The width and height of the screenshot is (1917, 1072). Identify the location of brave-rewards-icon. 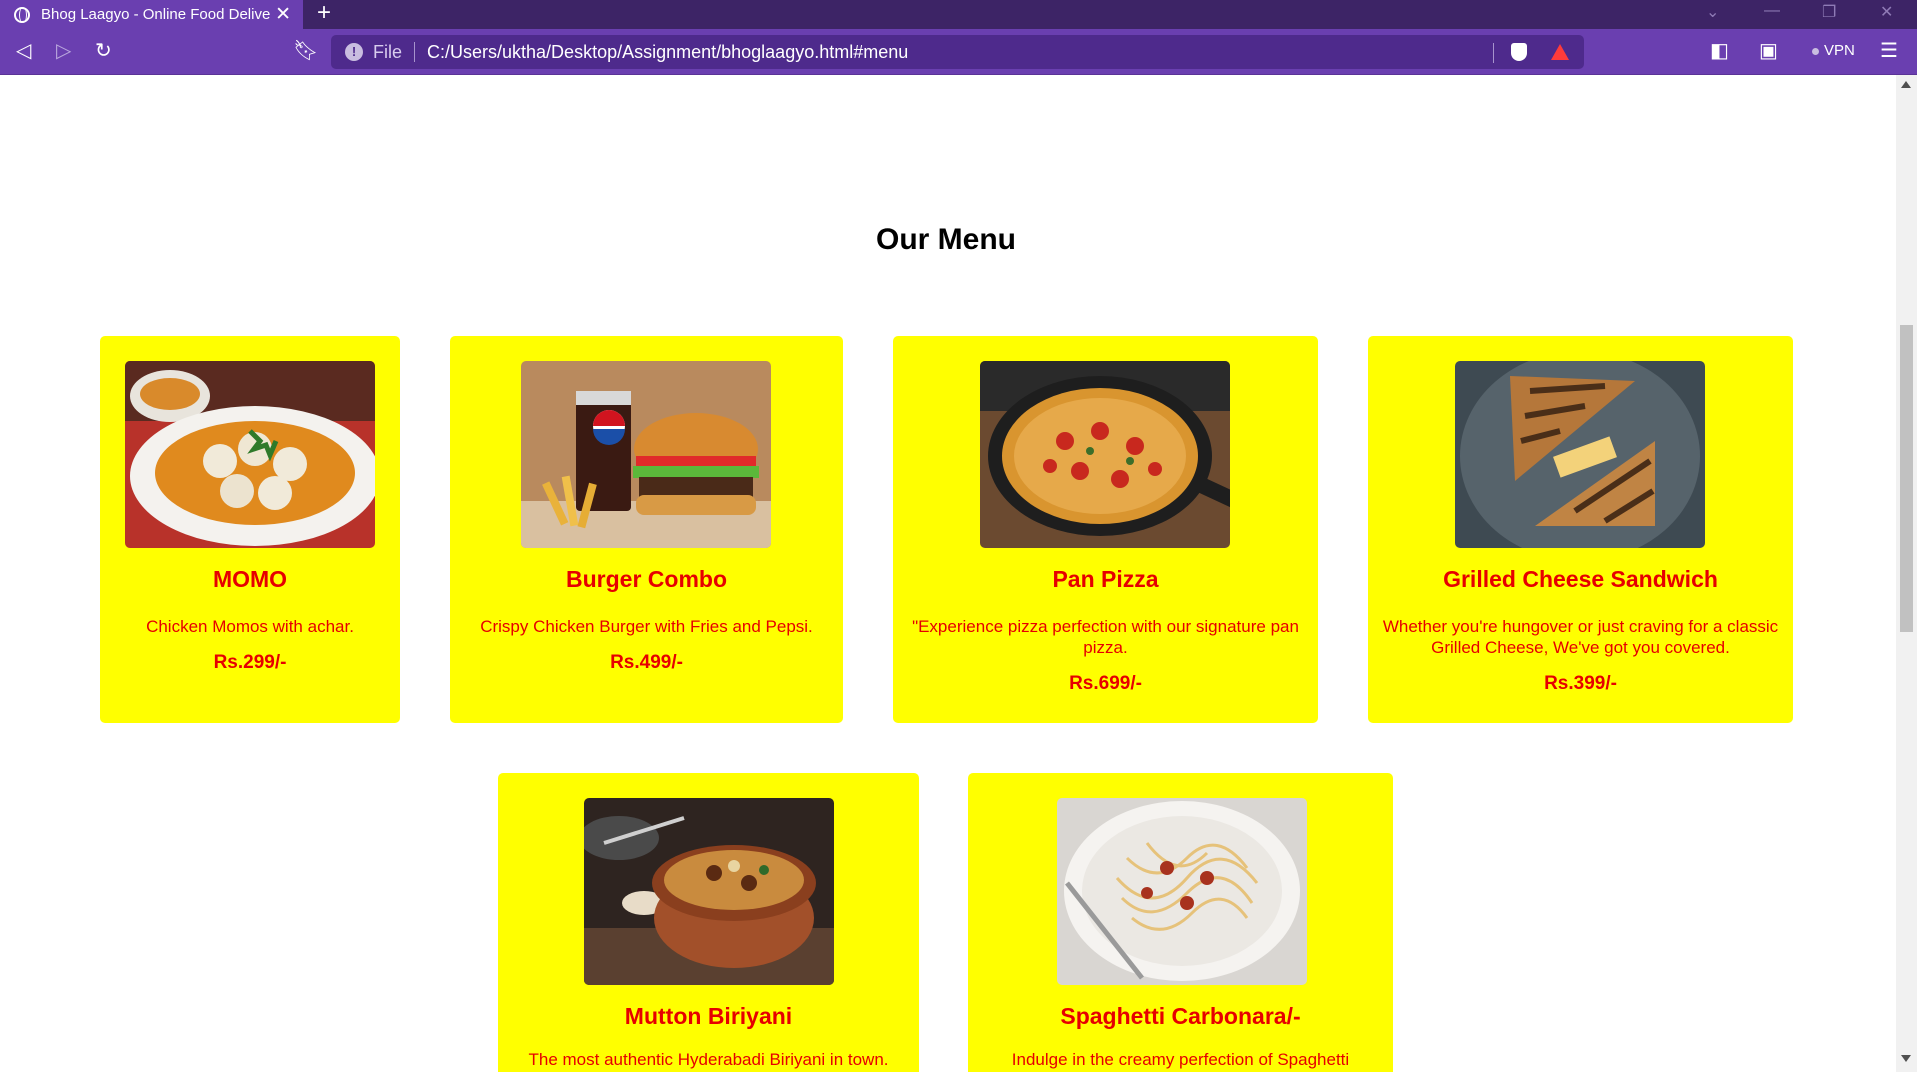
(1560, 52).